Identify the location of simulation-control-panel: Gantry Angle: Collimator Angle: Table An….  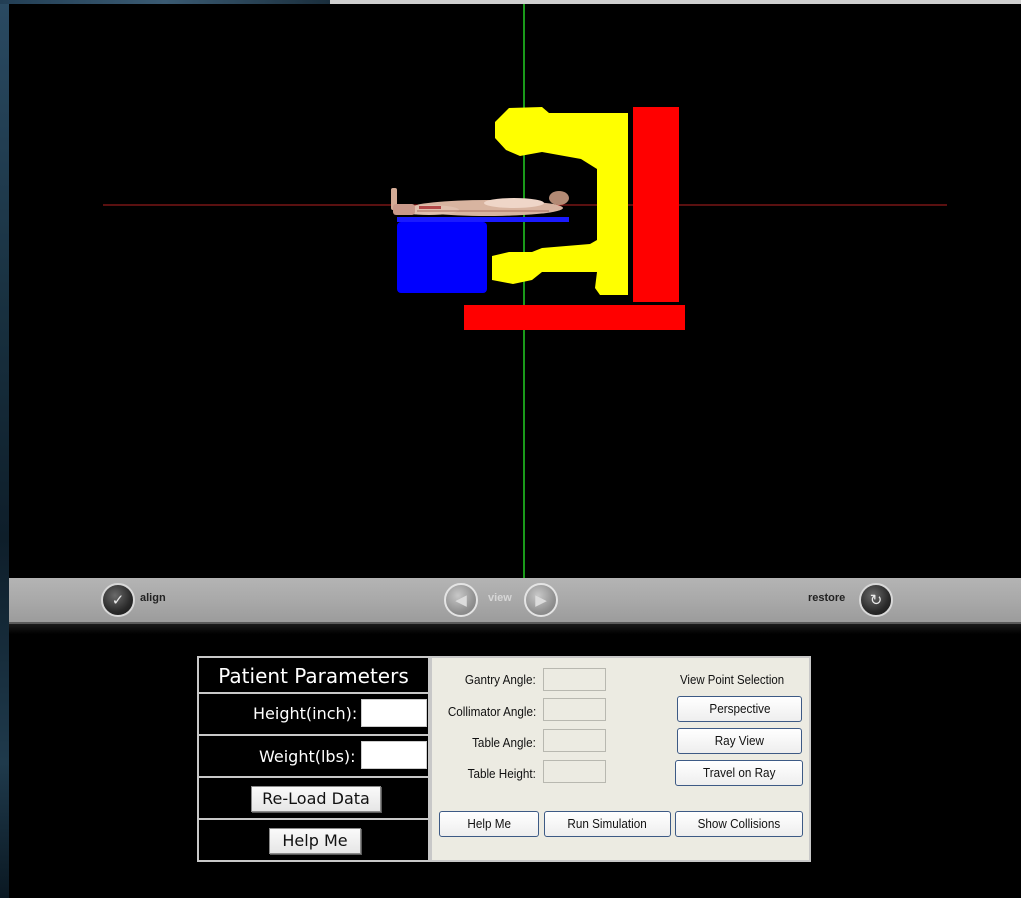
(620, 759).